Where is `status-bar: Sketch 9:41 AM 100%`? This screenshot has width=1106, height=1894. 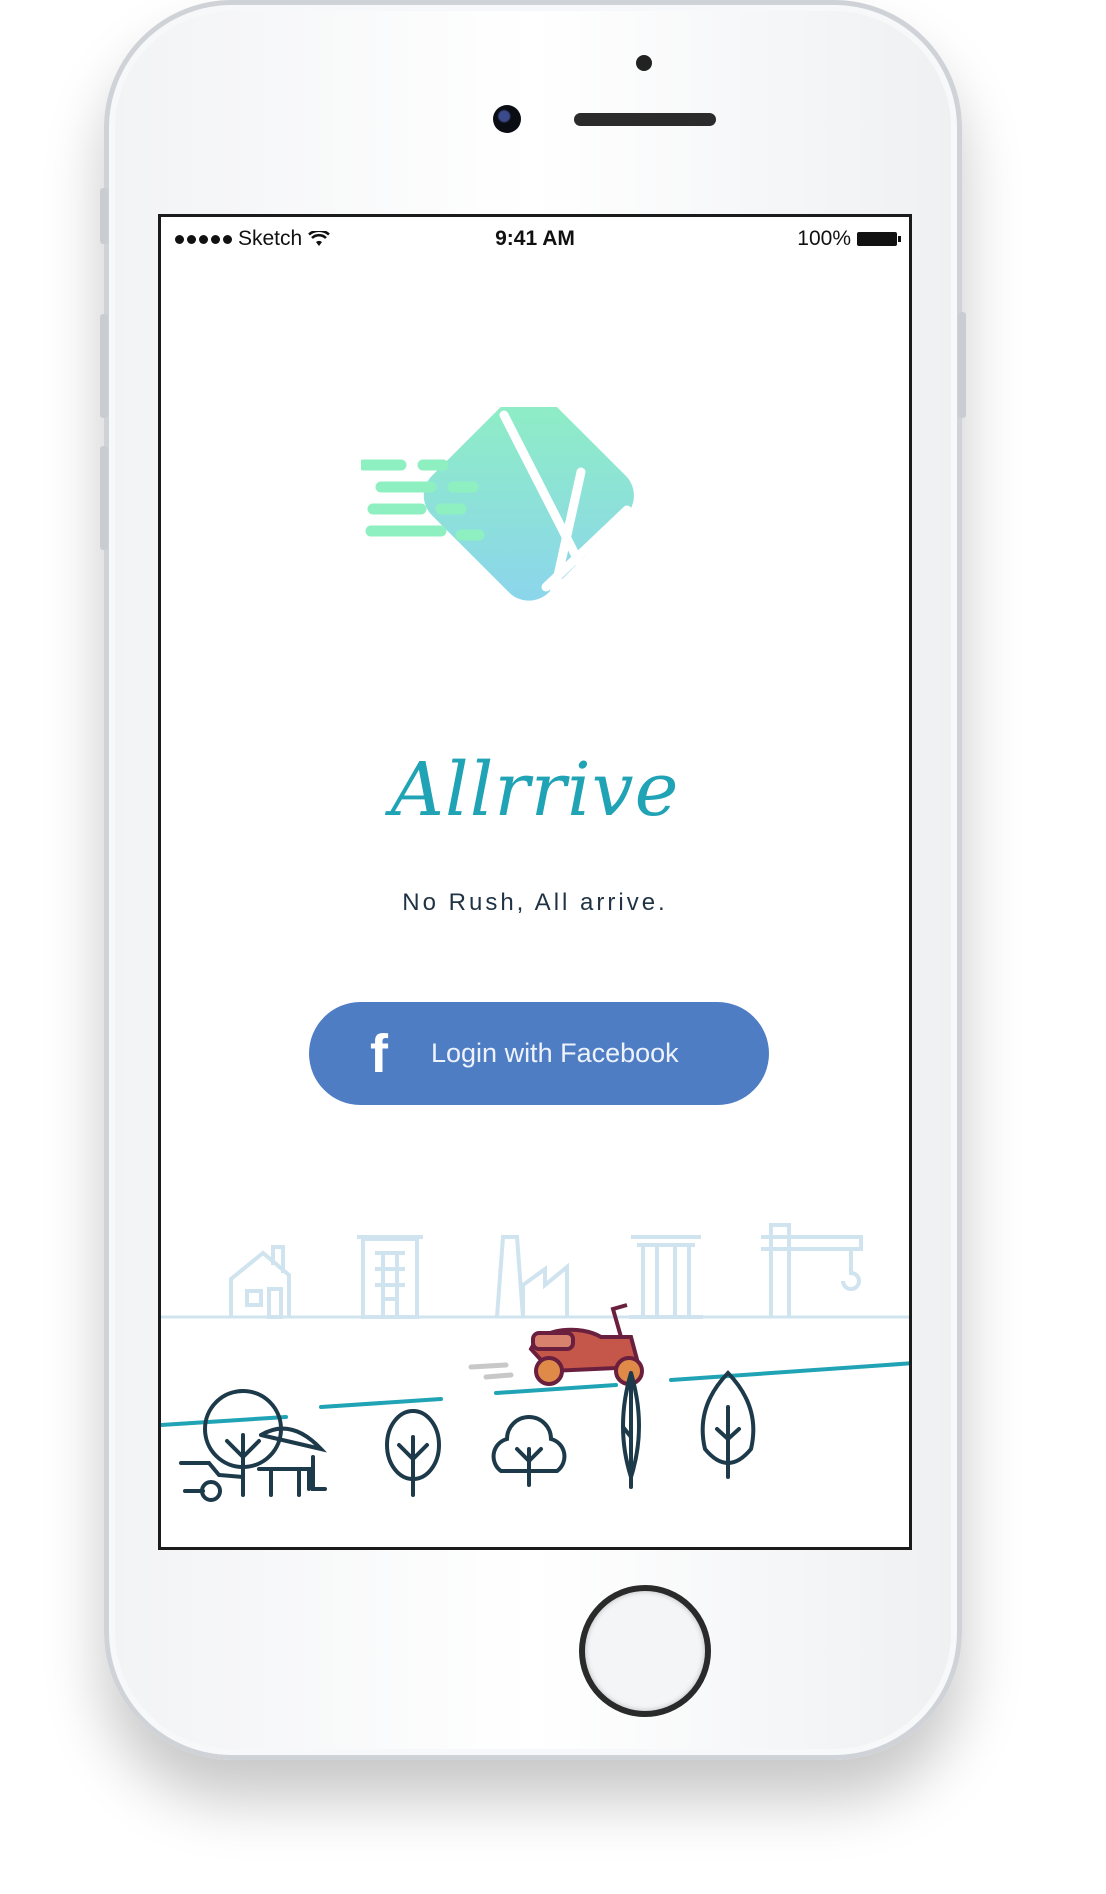
status-bar: Sketch 9:41 AM 100% is located at coordinates (535, 237).